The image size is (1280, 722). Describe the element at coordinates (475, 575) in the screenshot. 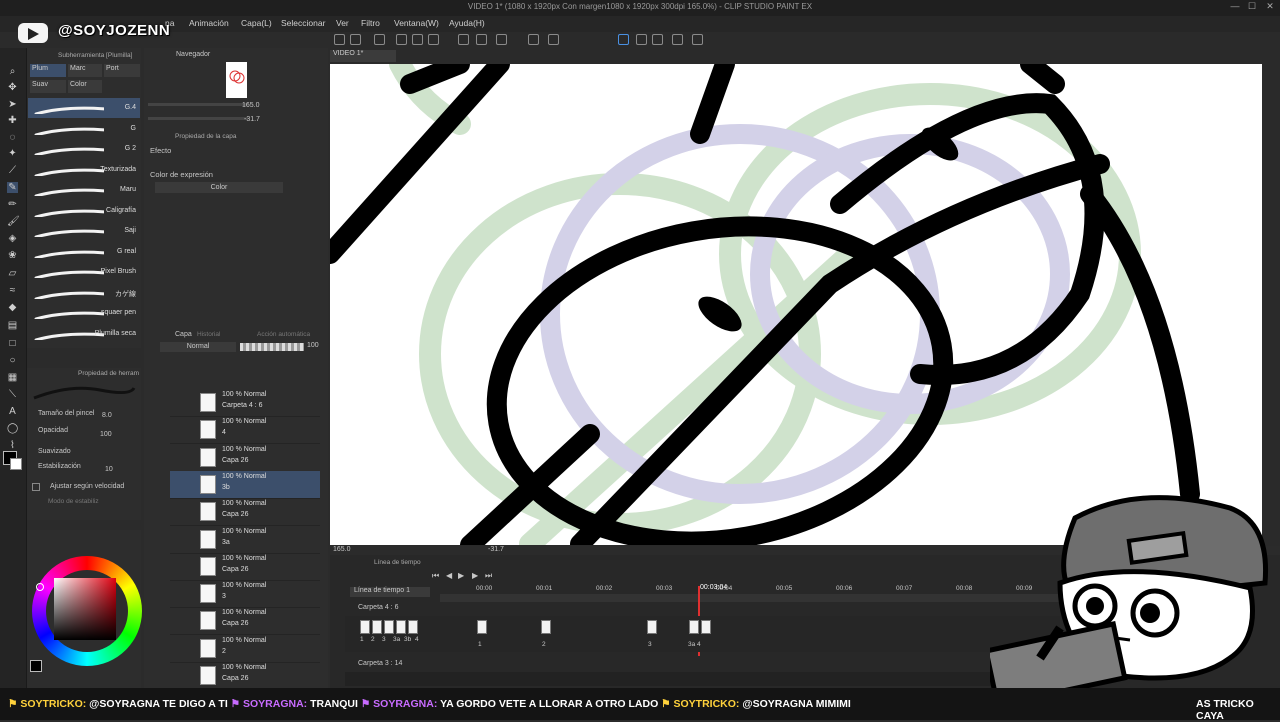

I see `next-frame-icon: ▶` at that location.